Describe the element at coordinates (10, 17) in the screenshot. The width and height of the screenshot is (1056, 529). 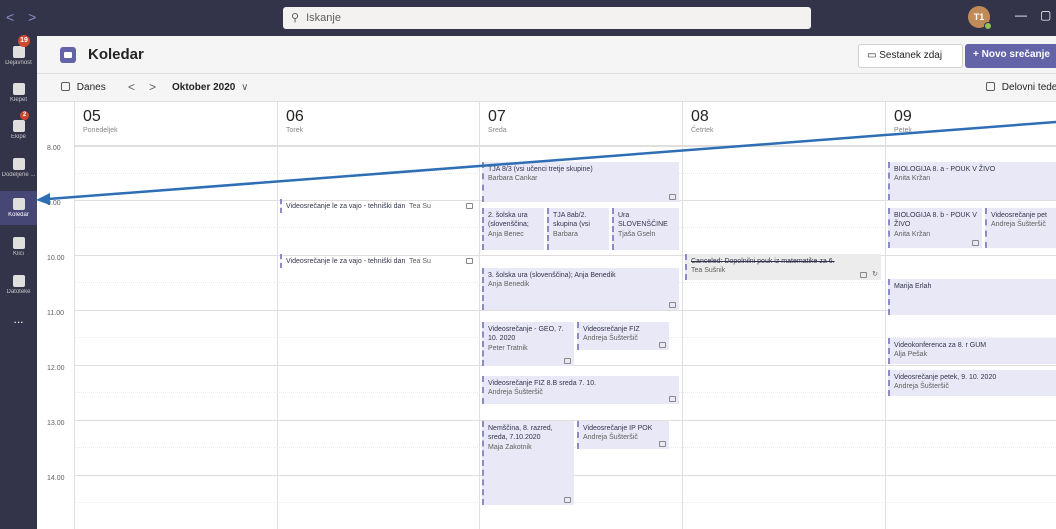
I see `back-button: <` at that location.